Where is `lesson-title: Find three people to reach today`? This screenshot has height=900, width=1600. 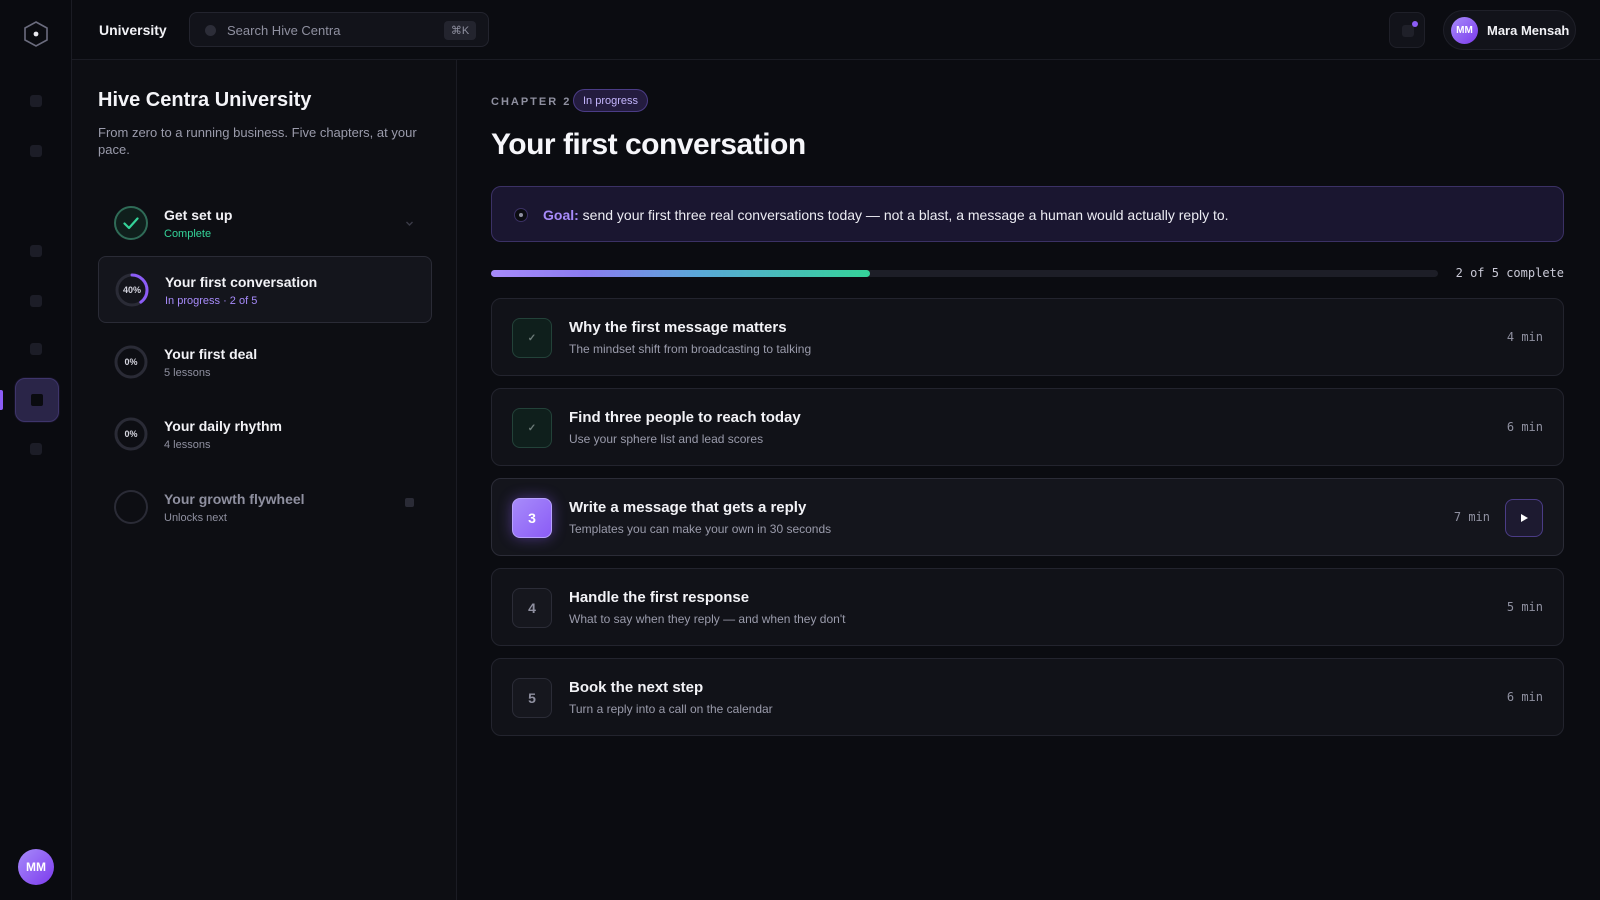 lesson-title: Find three people to reach today is located at coordinates (685, 417).